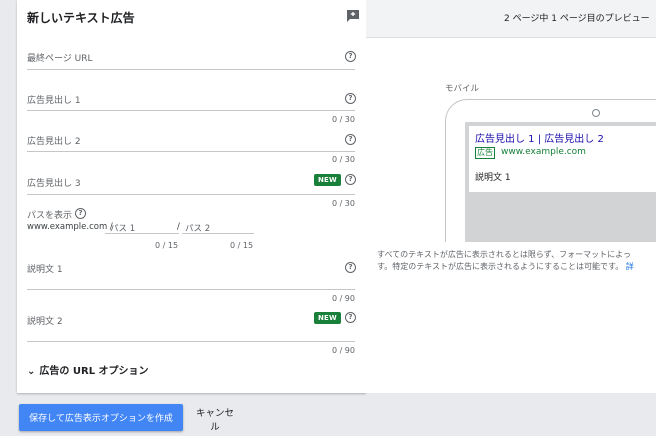  I want to click on headline1-counter: 0 / 30, so click(343, 119).